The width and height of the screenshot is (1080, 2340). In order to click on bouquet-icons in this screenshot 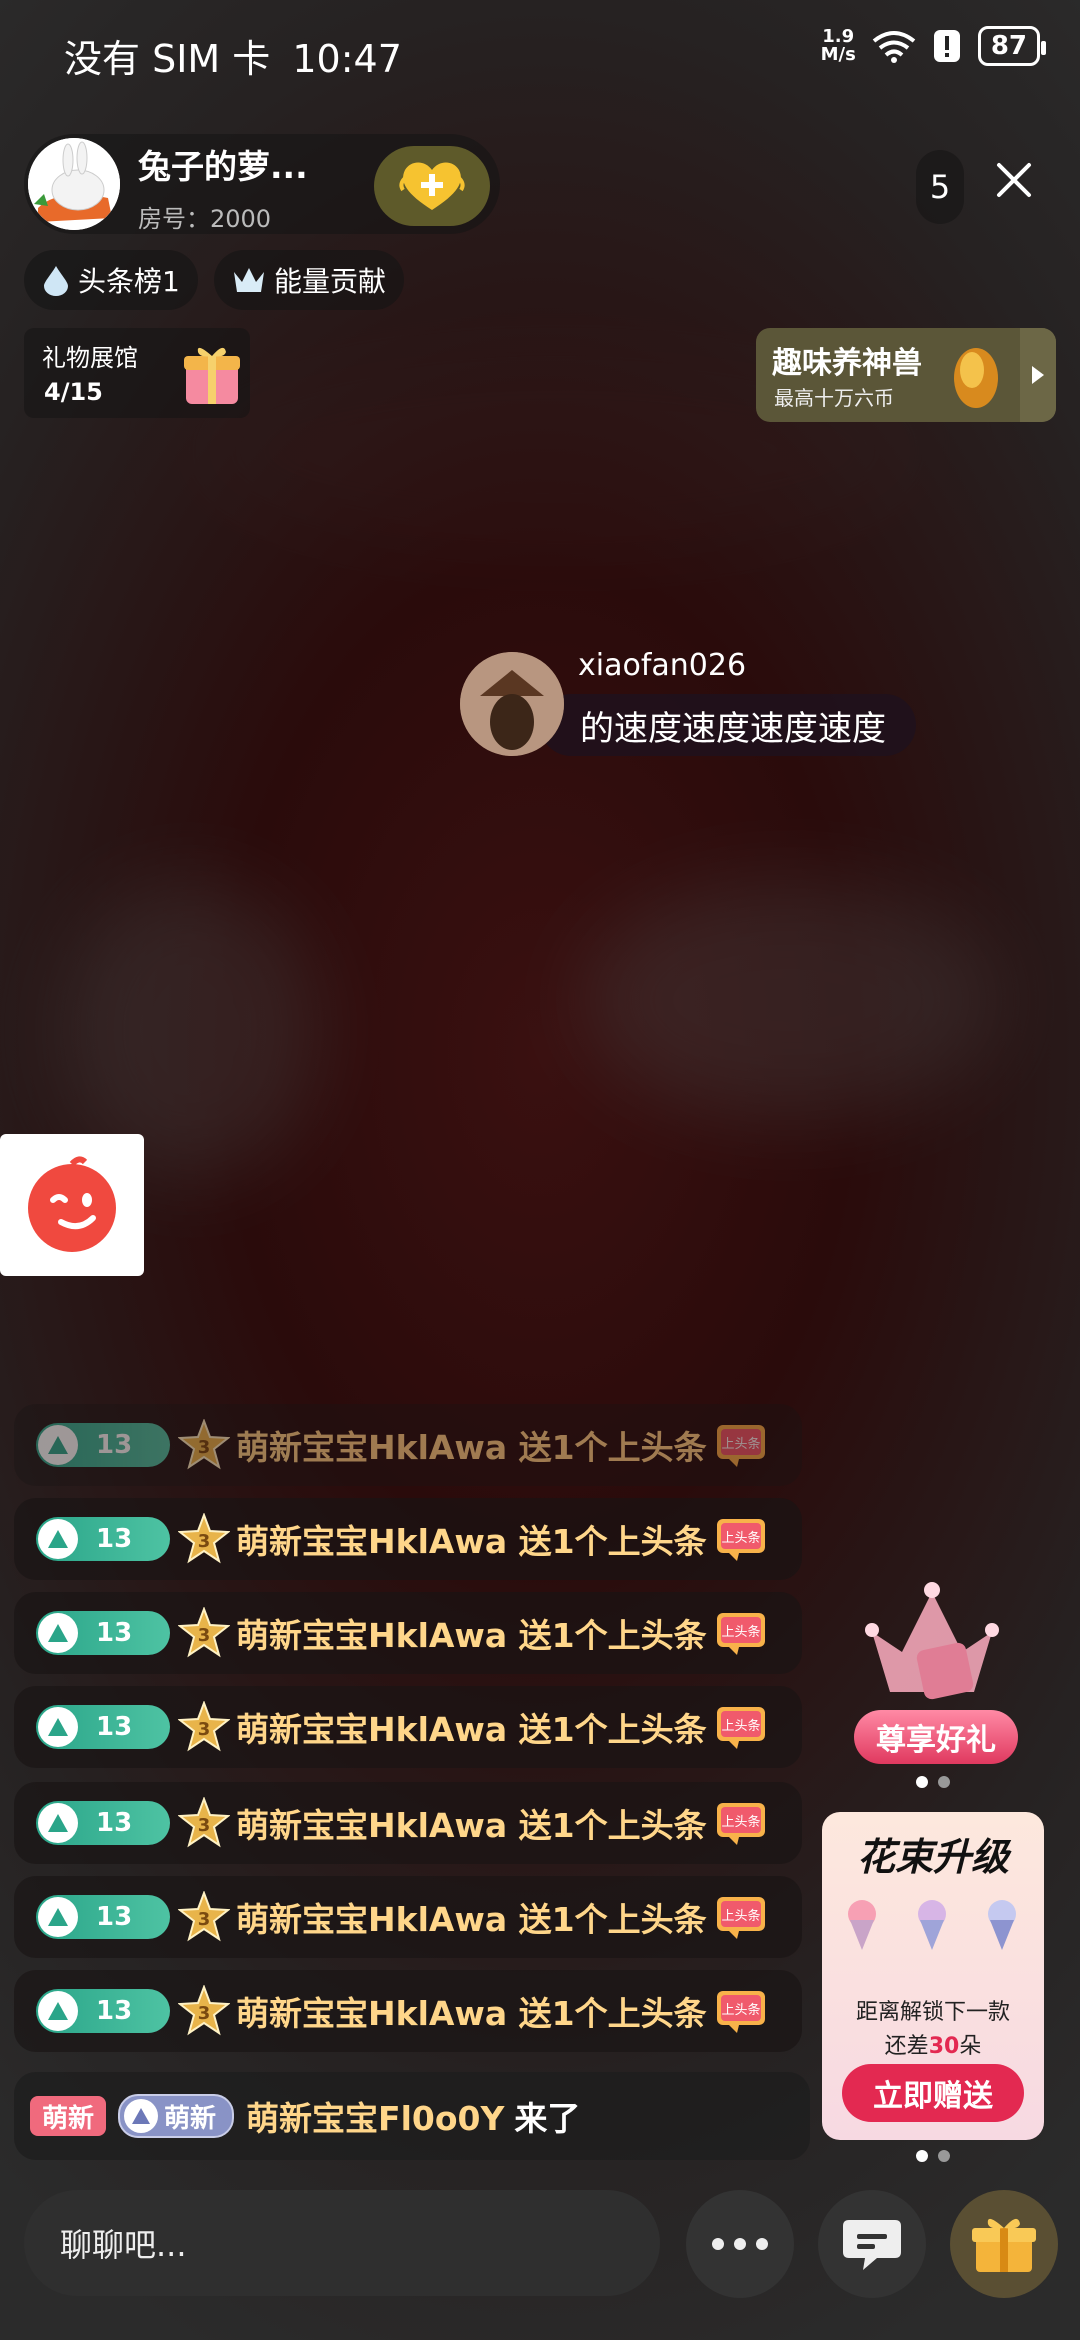, I will do `click(932, 1925)`.